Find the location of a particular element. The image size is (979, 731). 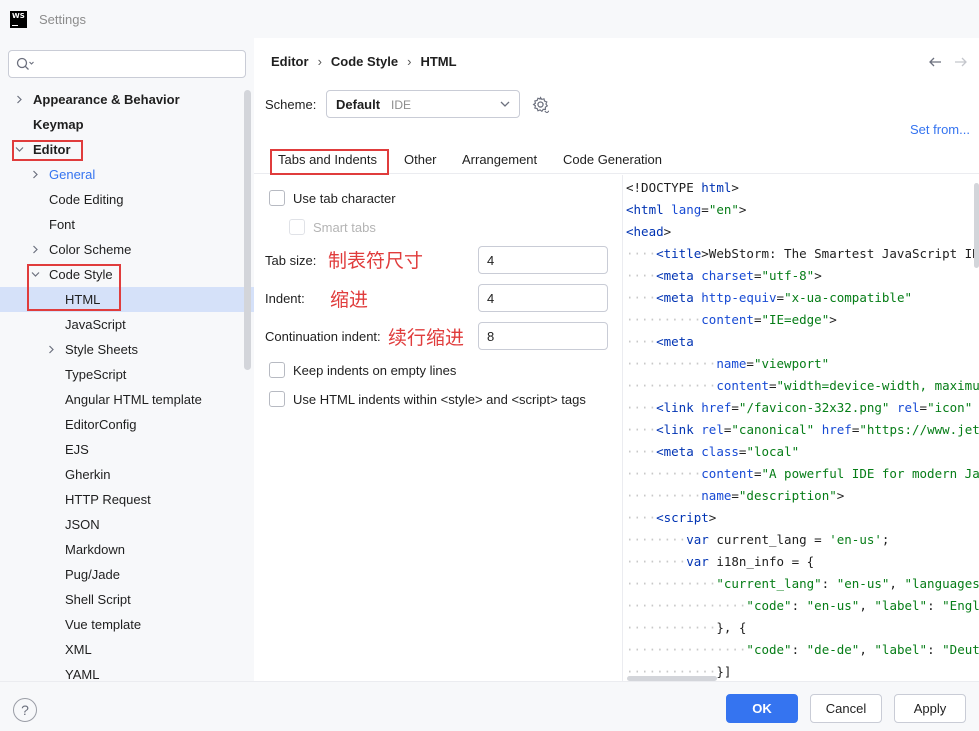

tree-item-label: TypeScript is located at coordinates (96, 374).